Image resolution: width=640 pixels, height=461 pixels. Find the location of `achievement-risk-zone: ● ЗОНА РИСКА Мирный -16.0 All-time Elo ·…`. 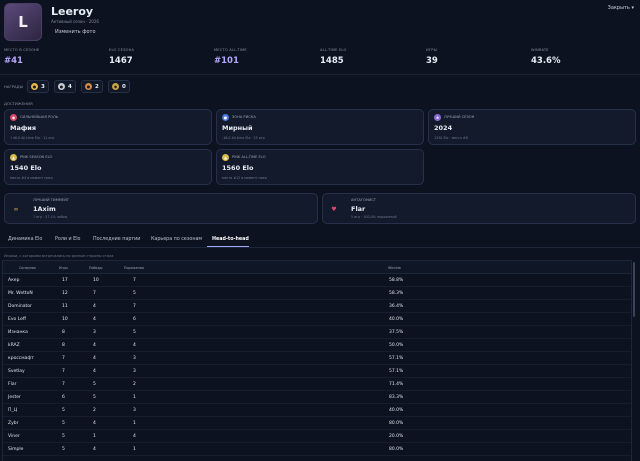

achievement-risk-zone: ● ЗОНА РИСКА Мирный -16.0 All-time Elo ·… is located at coordinates (320, 127).